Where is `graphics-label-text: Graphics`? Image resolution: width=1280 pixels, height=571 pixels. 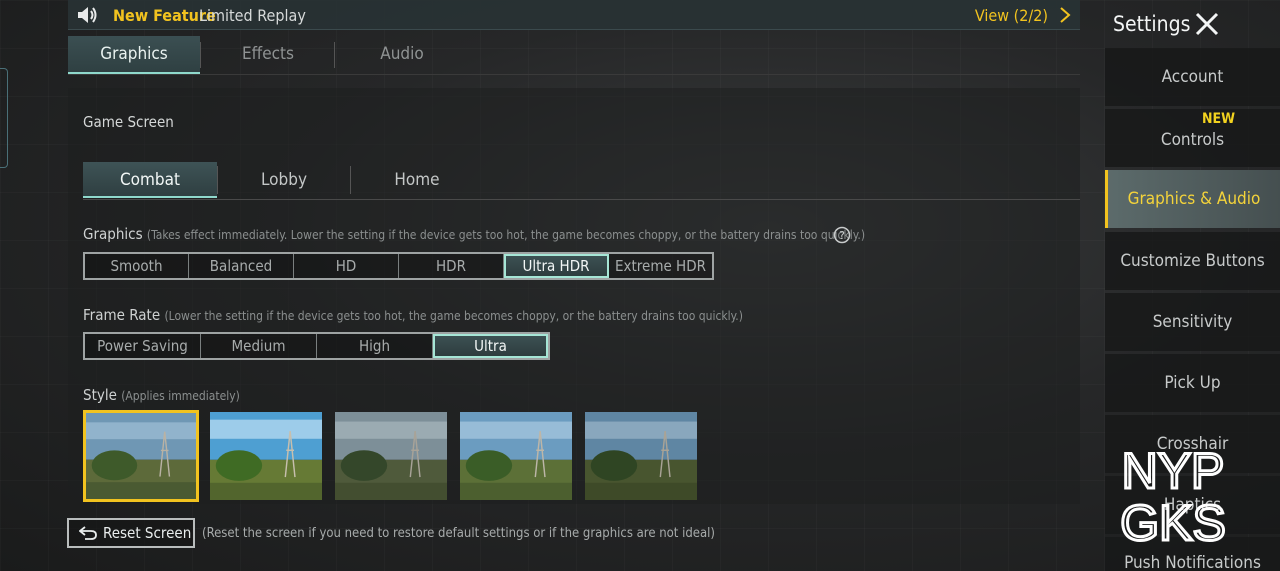 graphics-label-text: Graphics is located at coordinates (113, 234).